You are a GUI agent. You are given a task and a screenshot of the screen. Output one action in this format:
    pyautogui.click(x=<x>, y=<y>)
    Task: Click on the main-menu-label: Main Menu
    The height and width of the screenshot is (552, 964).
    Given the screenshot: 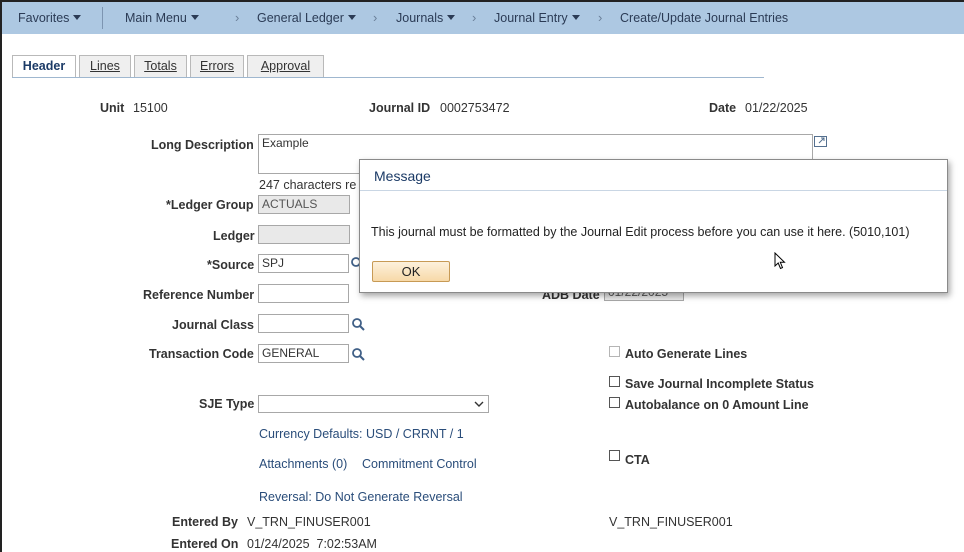 What is the action you would take?
    pyautogui.click(x=156, y=18)
    